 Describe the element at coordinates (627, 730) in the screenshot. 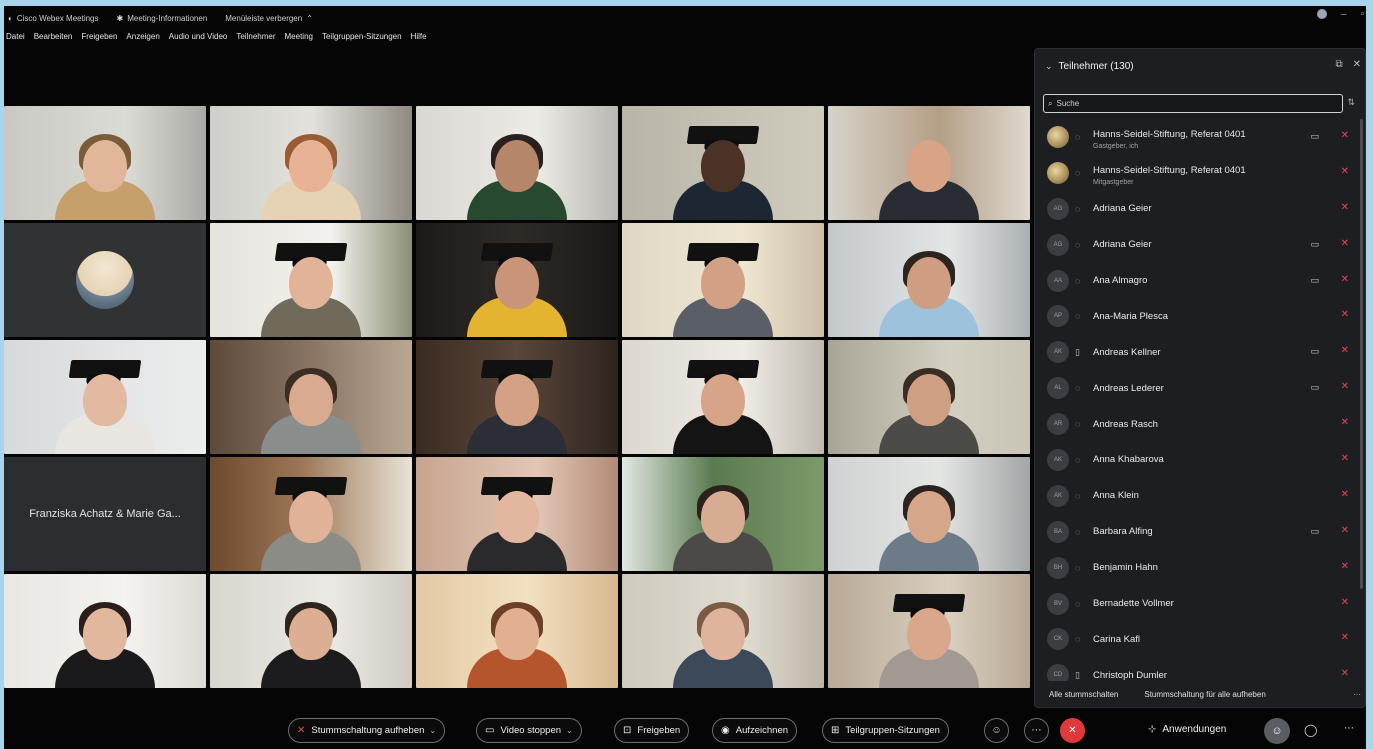

I see `share-screen-icon: ⊡` at that location.